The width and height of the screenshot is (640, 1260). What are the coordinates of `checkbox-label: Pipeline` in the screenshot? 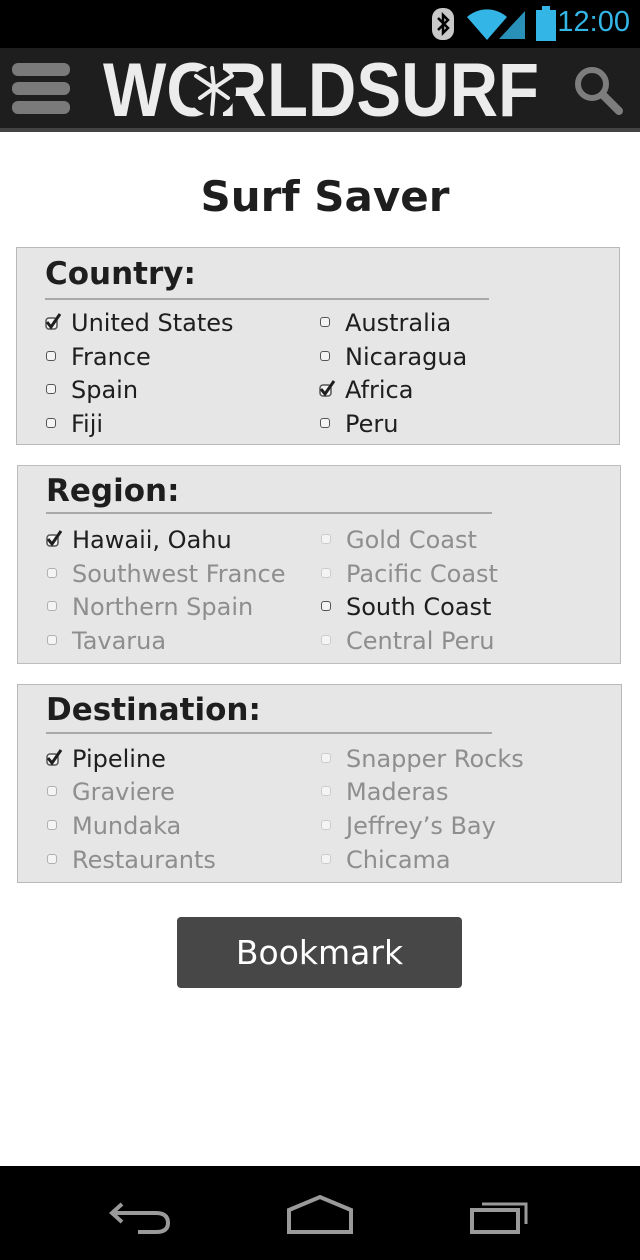 It's located at (119, 759).